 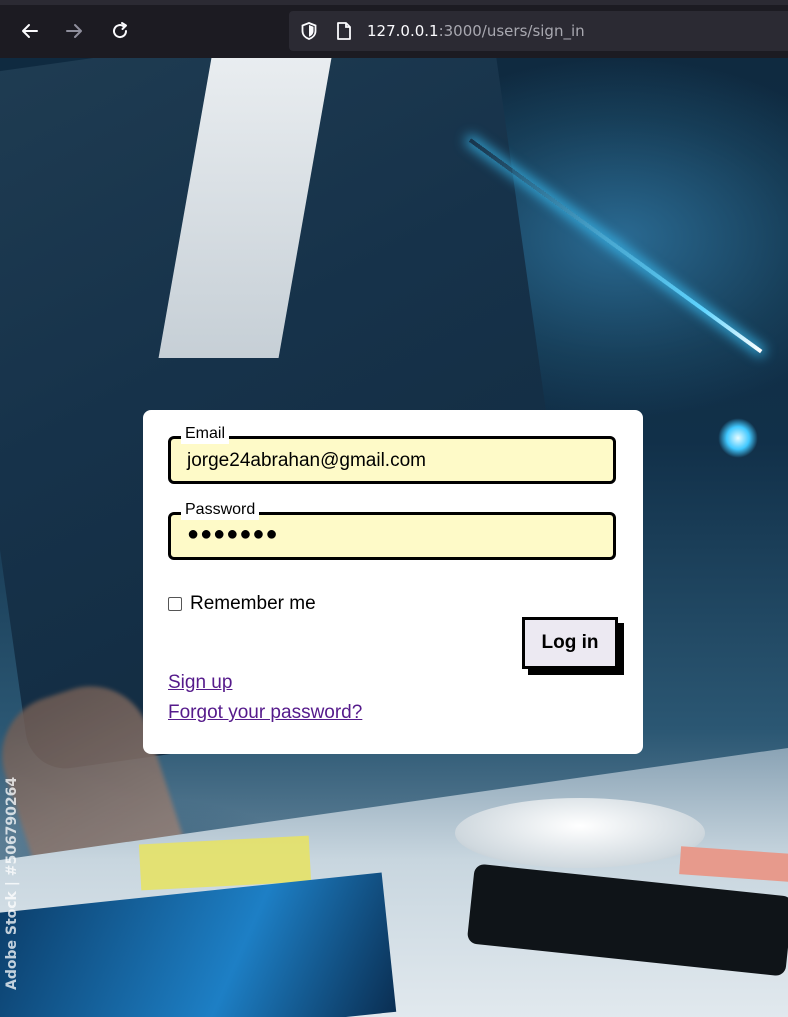 I want to click on url-host: 127.0.0.1, so click(x=403, y=31).